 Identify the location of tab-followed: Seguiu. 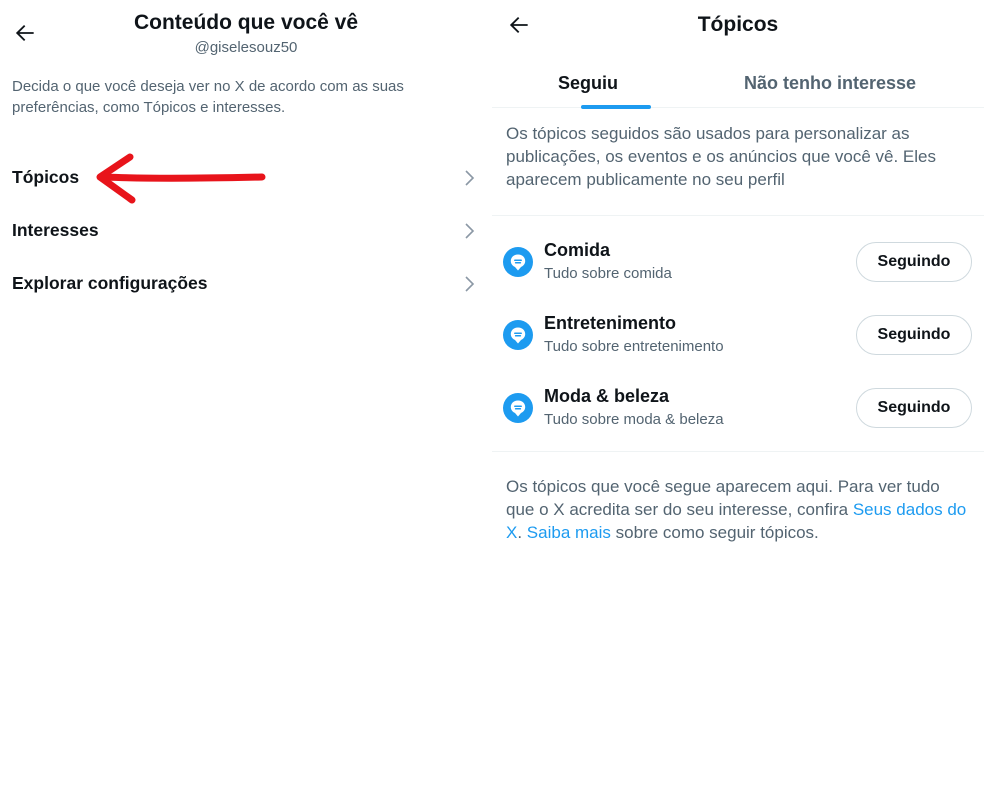
(588, 83).